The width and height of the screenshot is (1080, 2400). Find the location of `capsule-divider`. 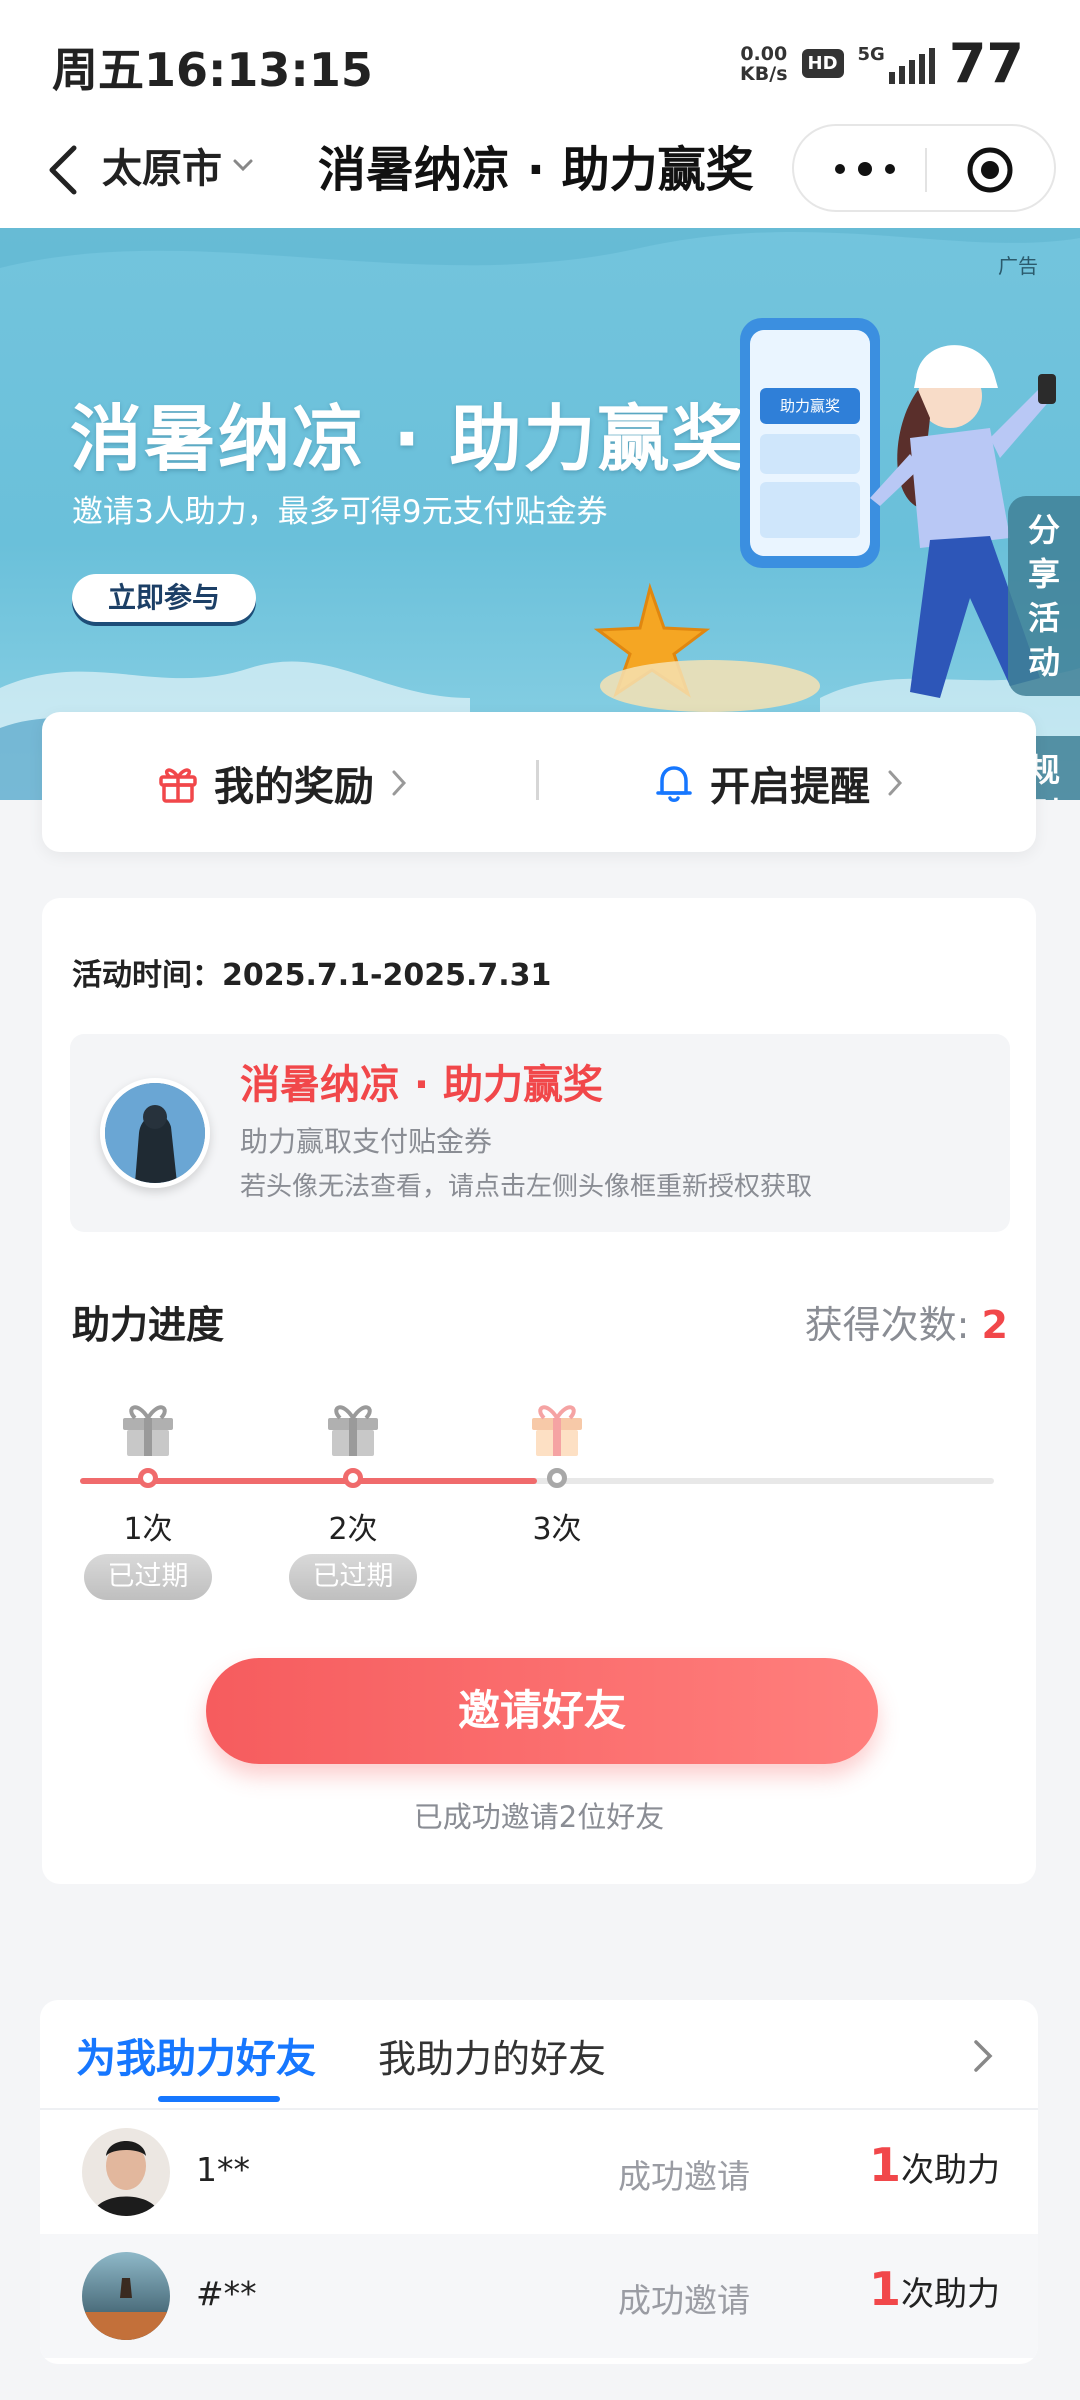

capsule-divider is located at coordinates (926, 170).